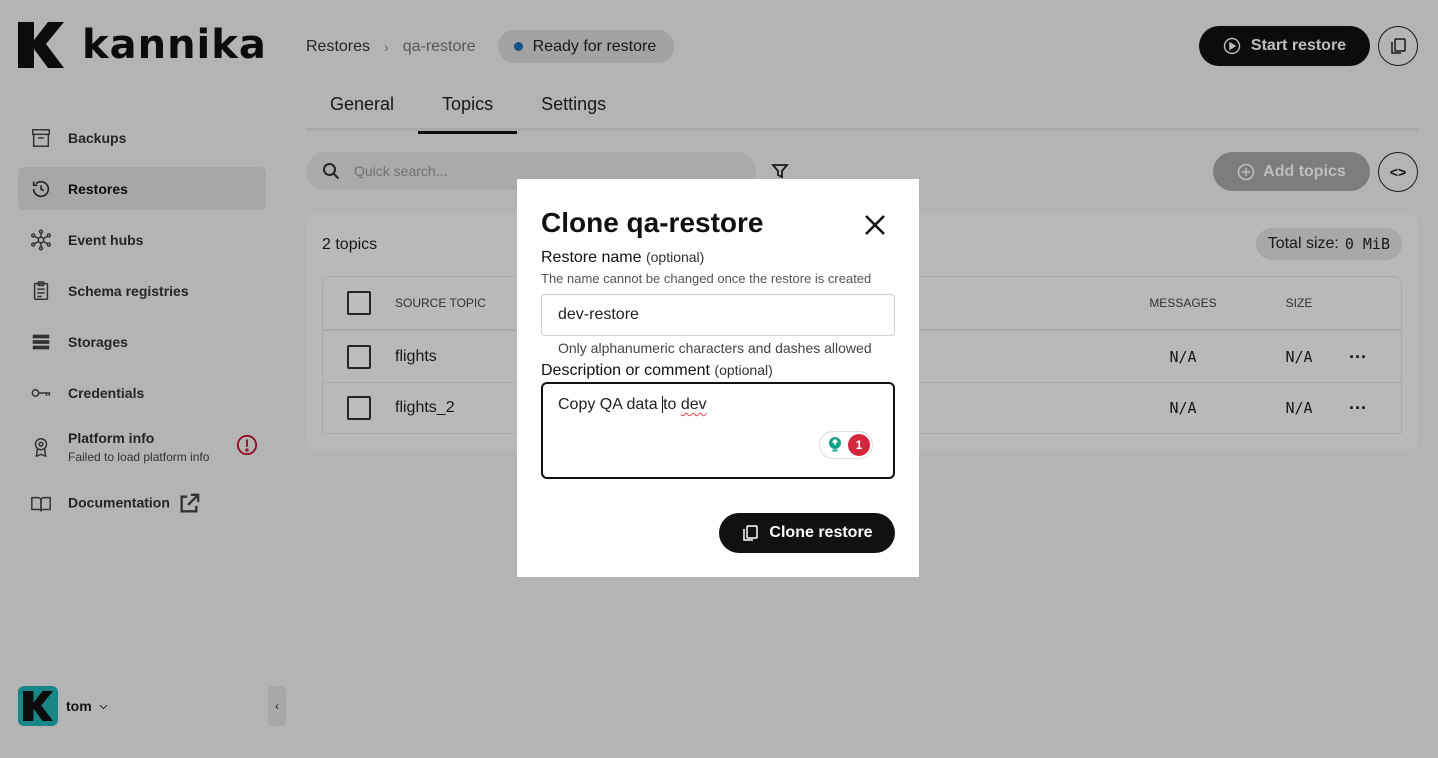  What do you see at coordinates (751, 533) in the screenshot?
I see `copy-icon` at bounding box center [751, 533].